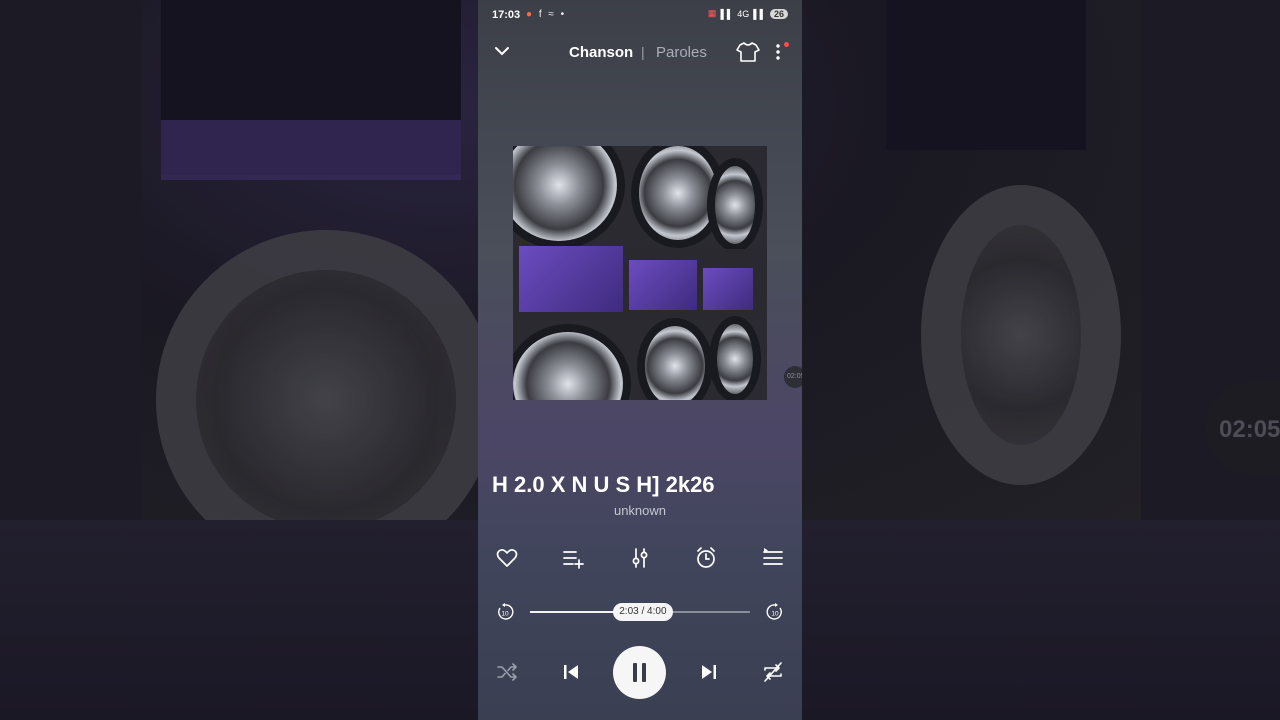  What do you see at coordinates (640, 52) in the screenshot?
I see `player-header: Chanson | Paroles` at bounding box center [640, 52].